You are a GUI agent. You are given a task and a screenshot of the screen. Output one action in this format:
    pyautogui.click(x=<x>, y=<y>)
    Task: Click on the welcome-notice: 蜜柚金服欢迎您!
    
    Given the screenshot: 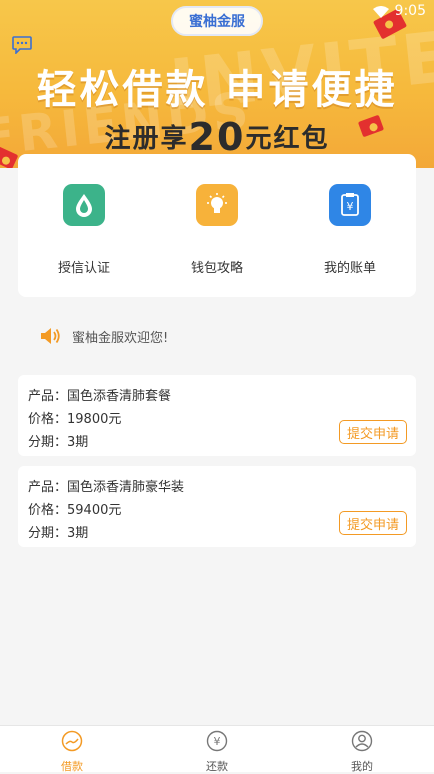 What is the action you would take?
    pyautogui.click(x=104, y=336)
    